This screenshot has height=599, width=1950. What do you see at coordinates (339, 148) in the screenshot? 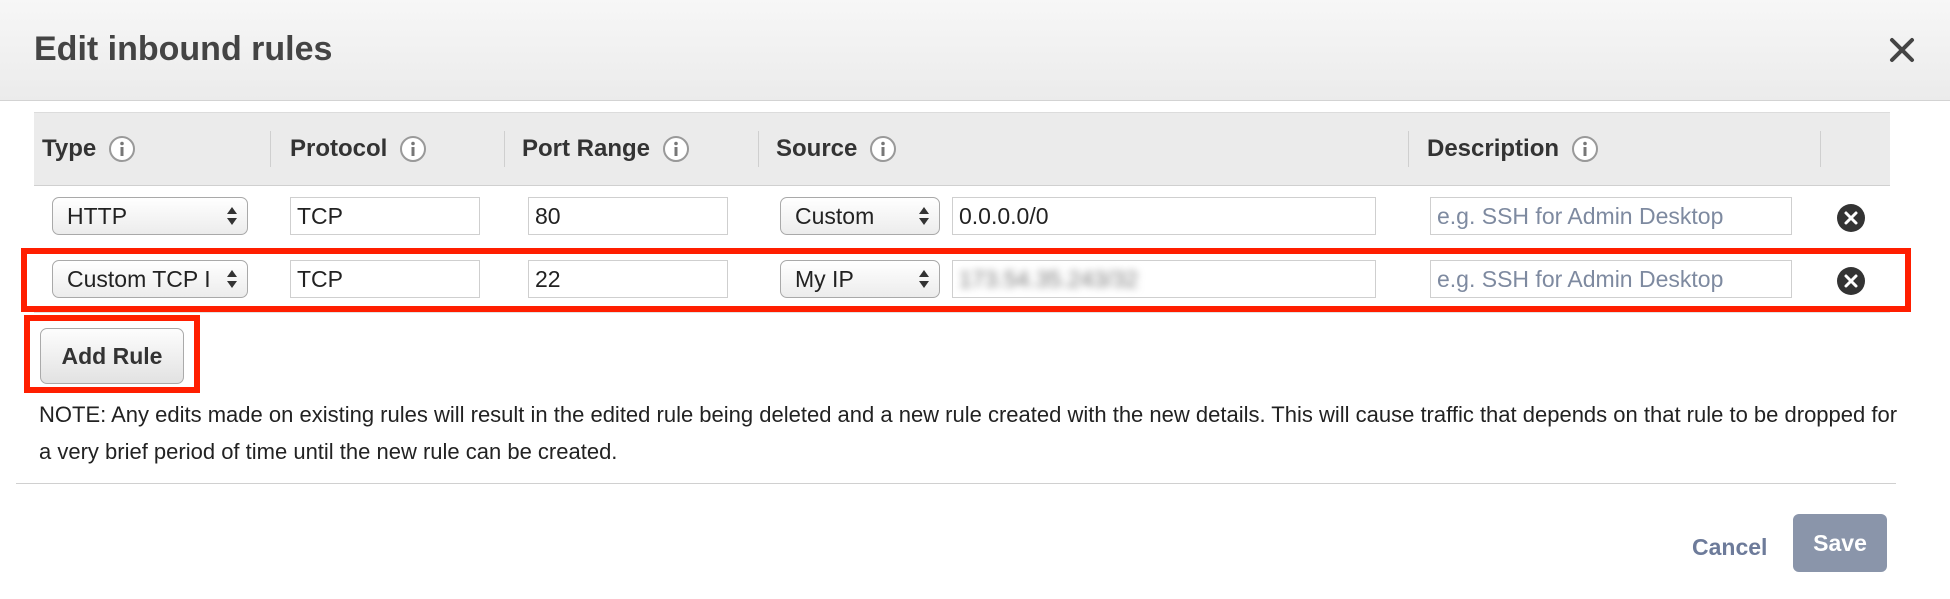
I see `column-protocol-label: Protocol` at bounding box center [339, 148].